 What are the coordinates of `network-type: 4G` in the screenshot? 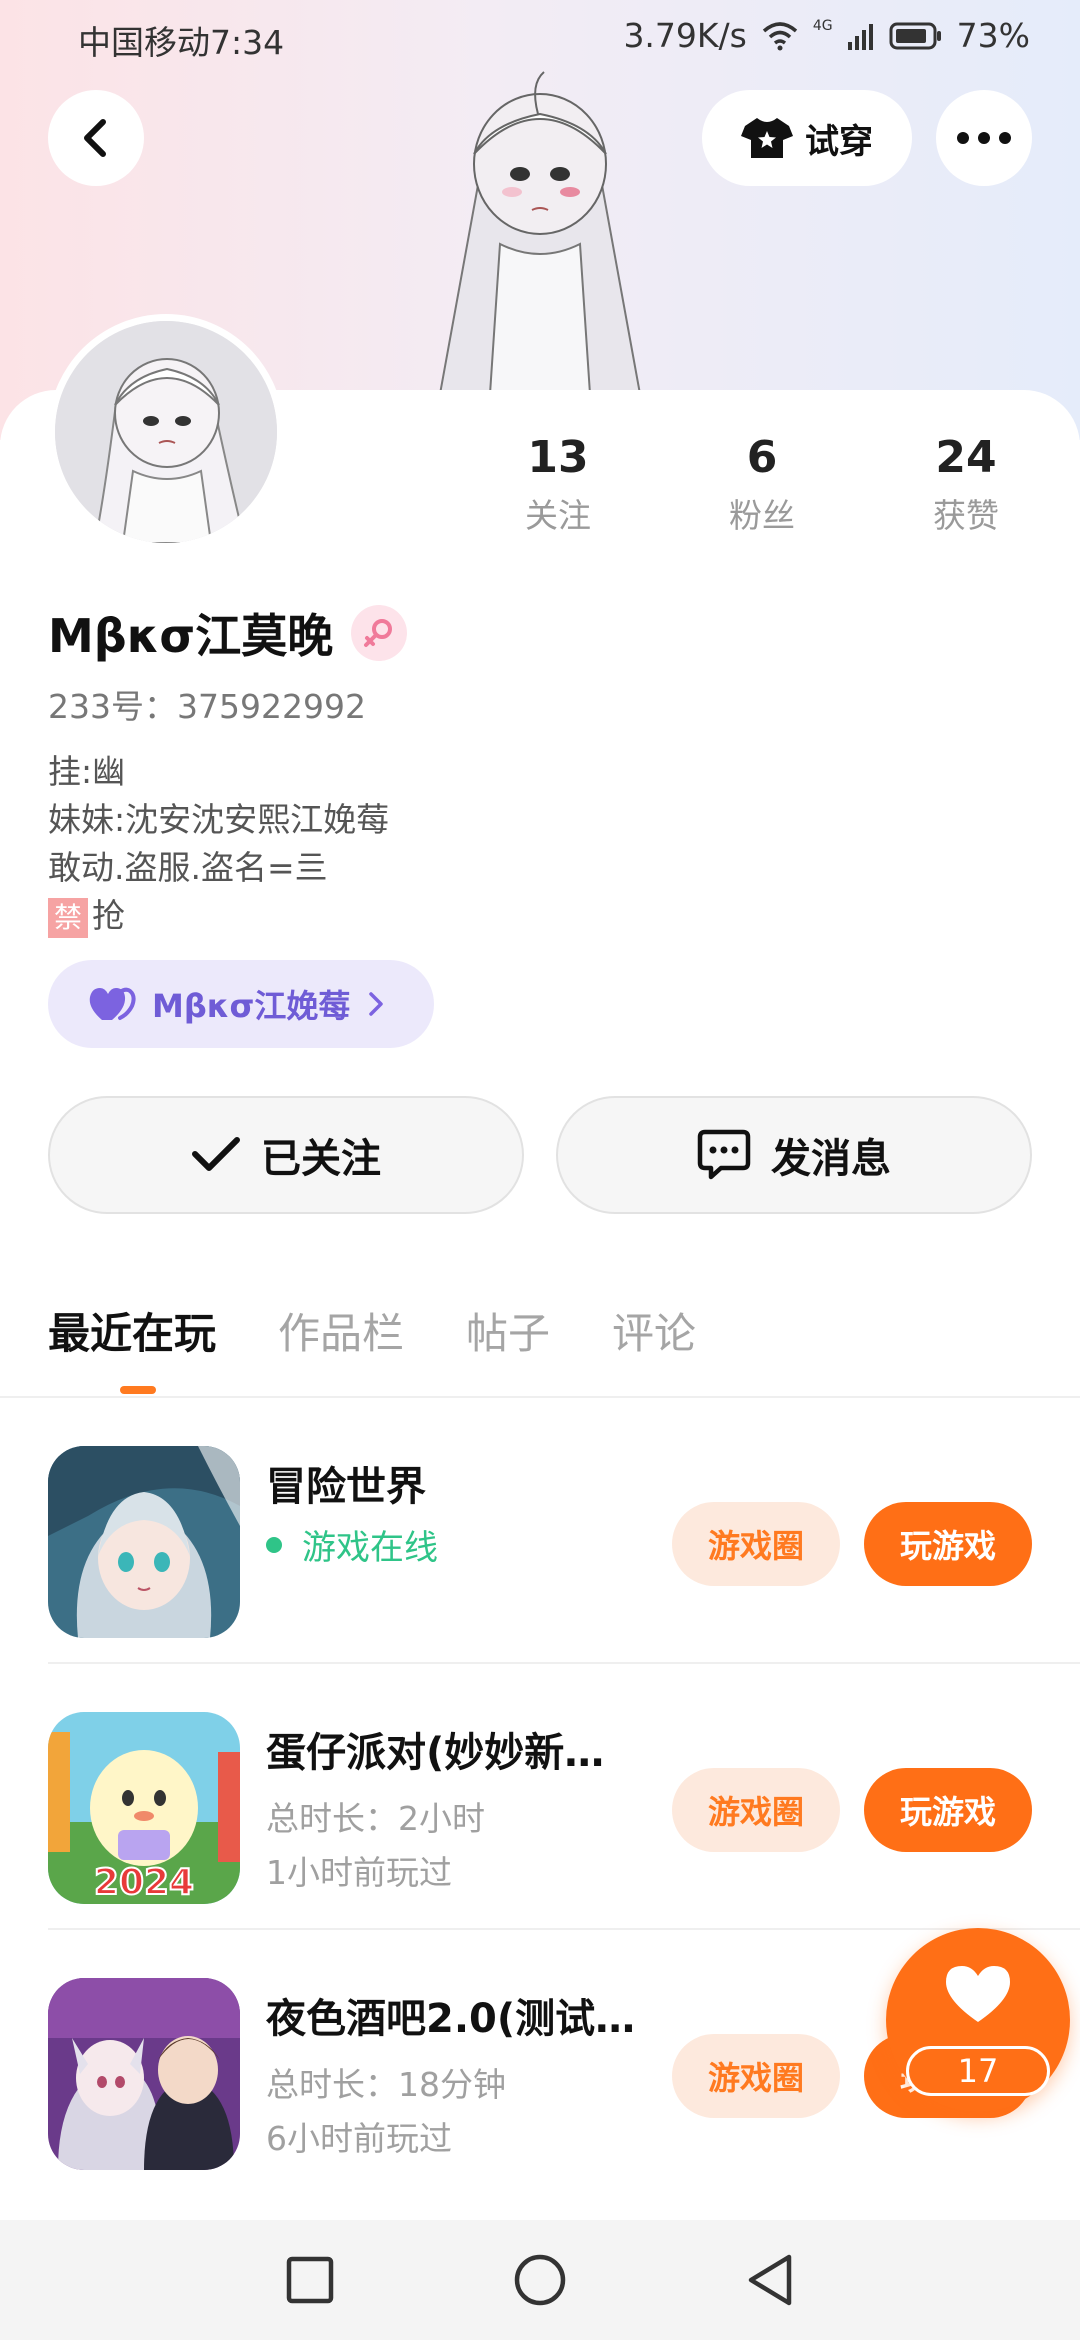 It's located at (822, 25).